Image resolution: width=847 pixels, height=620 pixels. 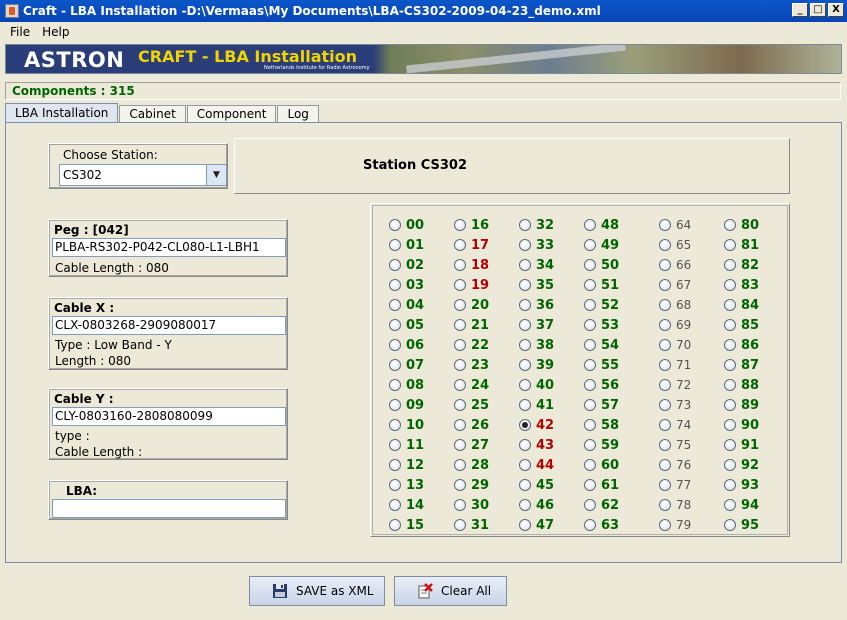 What do you see at coordinates (601, 365) in the screenshot?
I see `antenna-option-55: 55` at bounding box center [601, 365].